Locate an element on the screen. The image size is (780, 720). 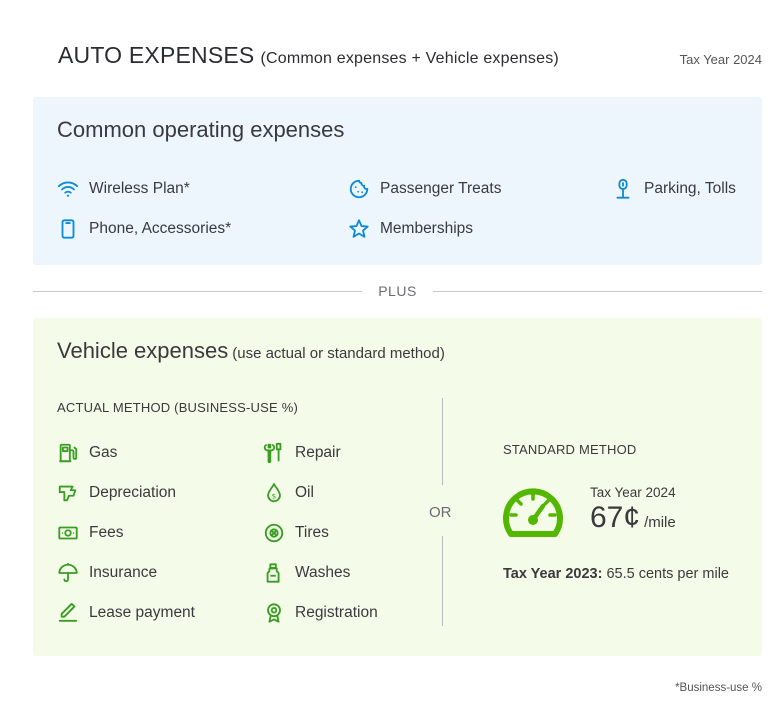
depreciation-icon is located at coordinates (68, 493).